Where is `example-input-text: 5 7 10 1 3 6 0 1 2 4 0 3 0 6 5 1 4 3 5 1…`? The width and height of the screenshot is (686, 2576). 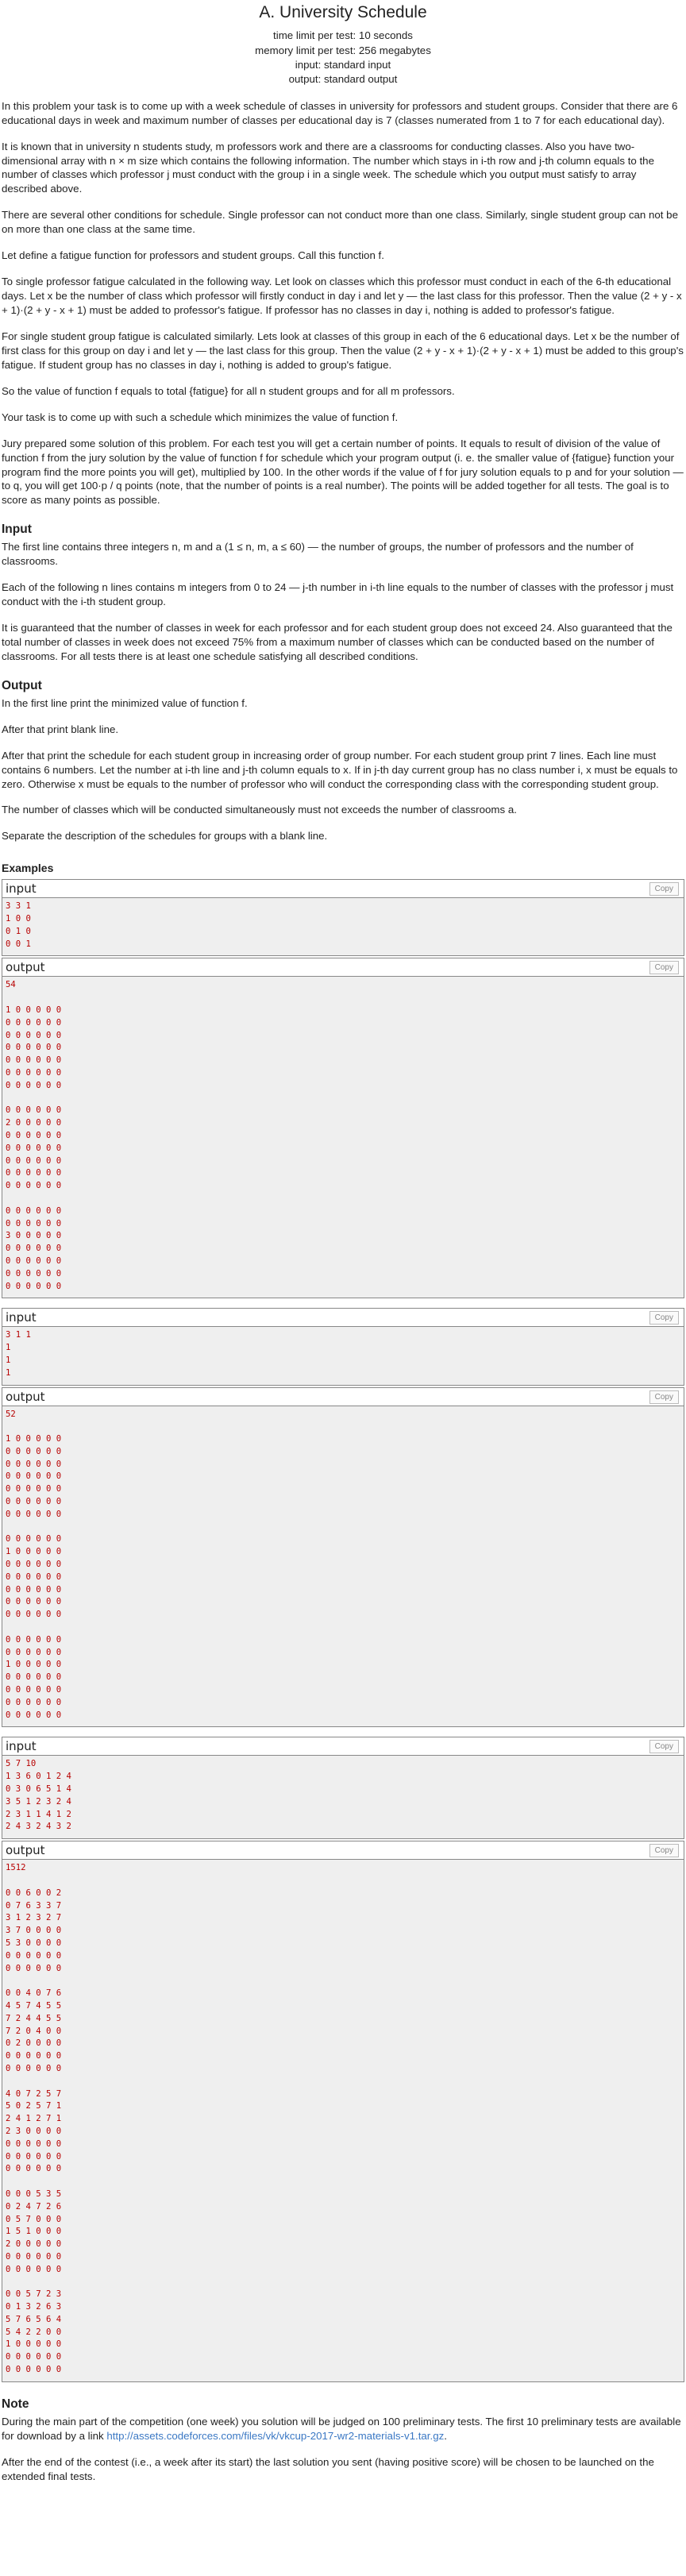
example-input-text: 5 7 10 1 3 6 0 1 2 4 0 3 0 6 5 1 4 3 5 1… is located at coordinates (343, 1797).